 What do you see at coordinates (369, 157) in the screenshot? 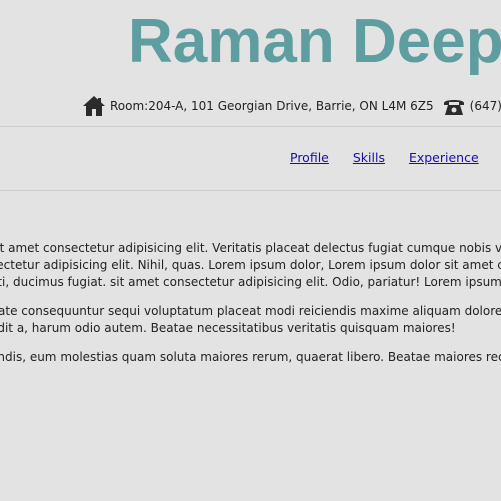
I see `nav-link-skills: Skills` at bounding box center [369, 157].